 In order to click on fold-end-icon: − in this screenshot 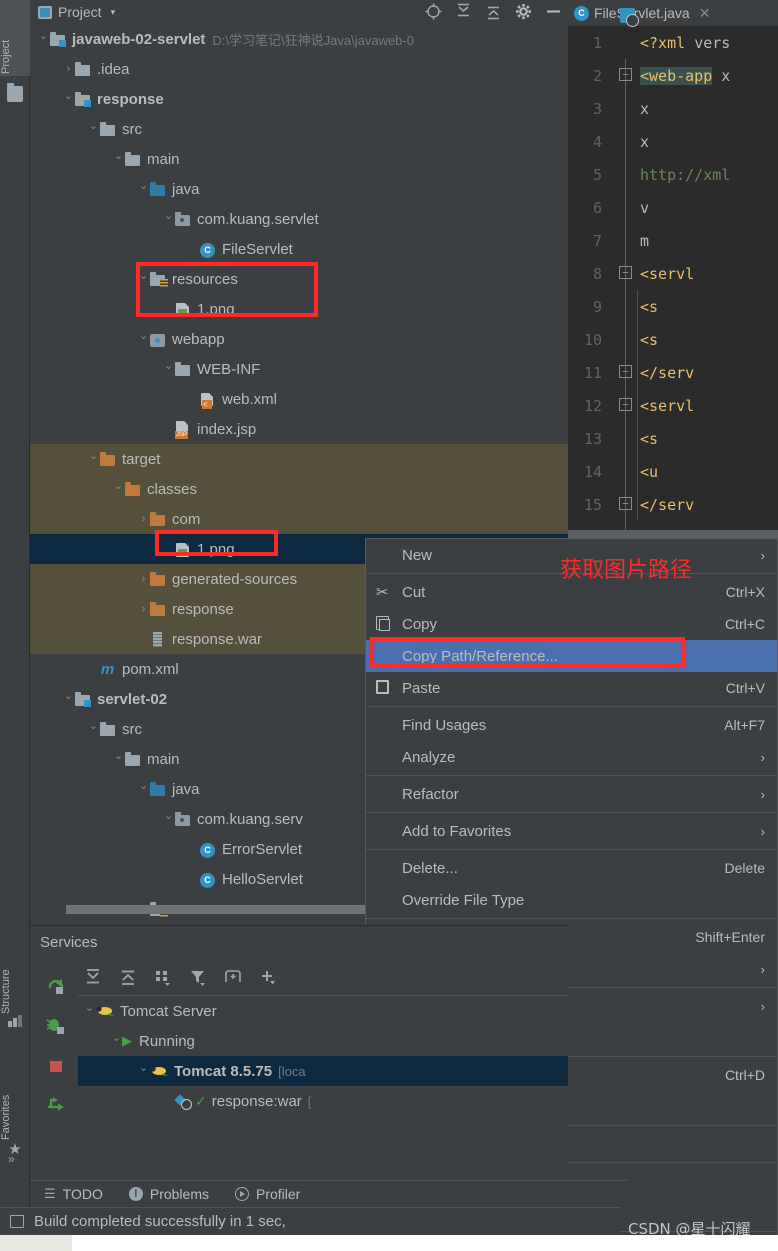, I will do `click(625, 371)`.